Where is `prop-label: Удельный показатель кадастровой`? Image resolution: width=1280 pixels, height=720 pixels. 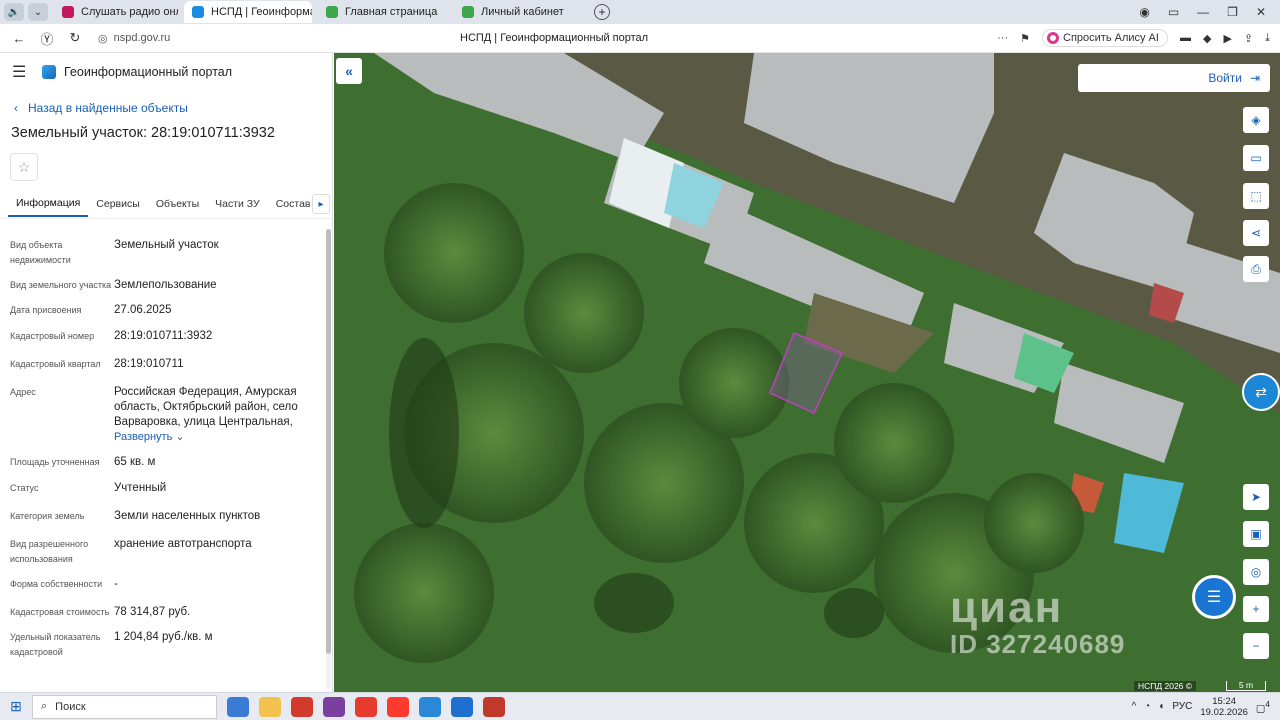 prop-label: Удельный показатель кадастровой is located at coordinates (55, 644).